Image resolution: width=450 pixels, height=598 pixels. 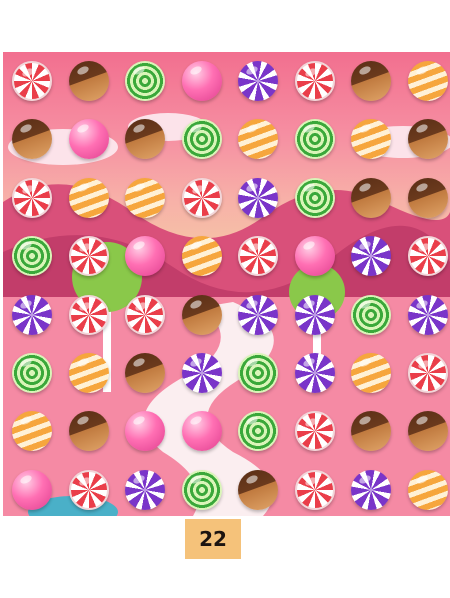 I want to click on moves-counter-value: 22, so click(x=213, y=539).